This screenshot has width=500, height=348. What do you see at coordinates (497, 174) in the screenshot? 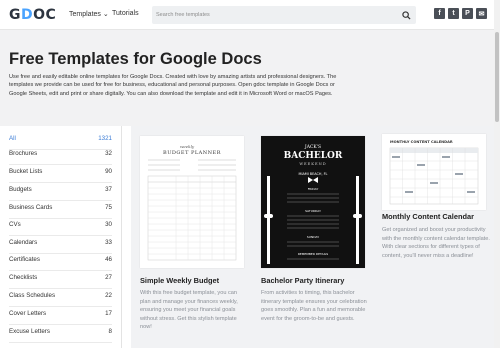
I see `page-scrollbar` at bounding box center [497, 174].